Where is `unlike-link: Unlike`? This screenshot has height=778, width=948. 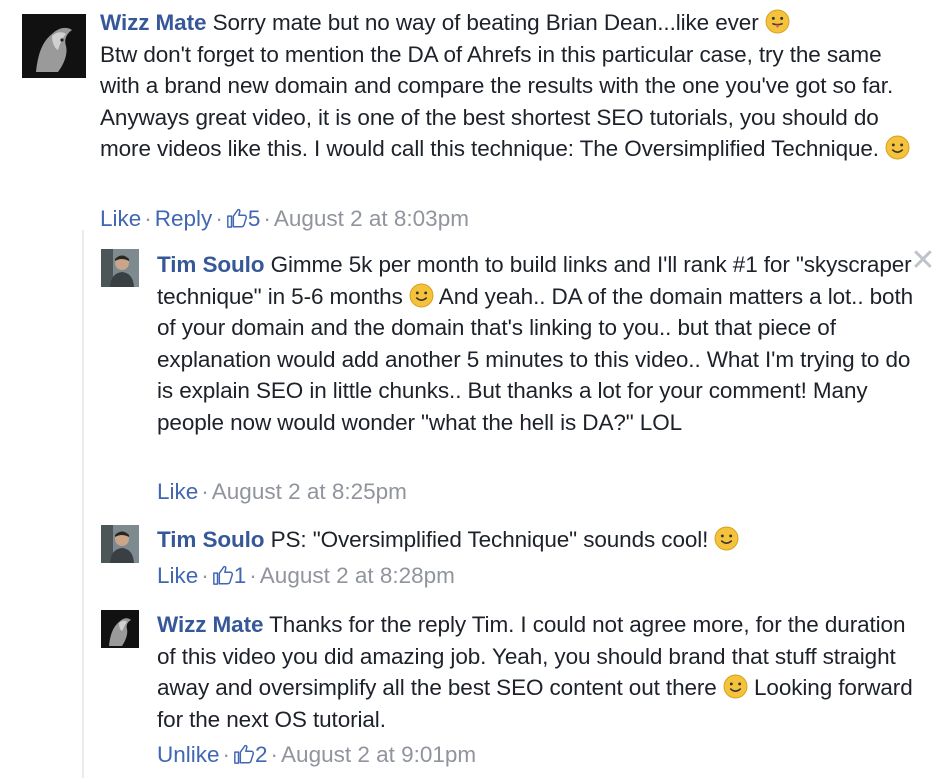 unlike-link: Unlike is located at coordinates (188, 754).